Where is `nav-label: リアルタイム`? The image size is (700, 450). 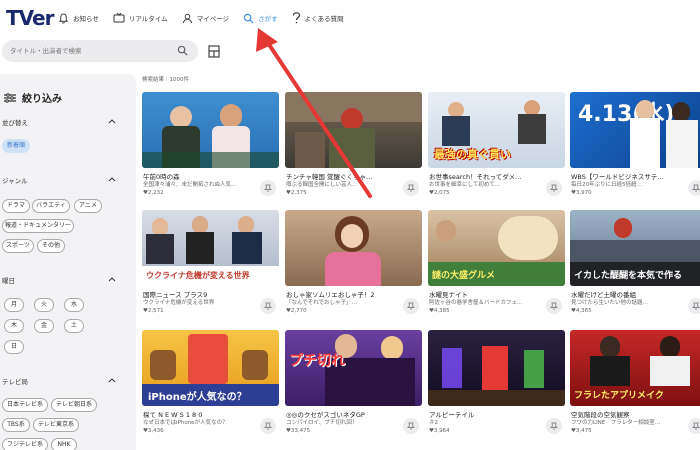
nav-label: リアルタイム is located at coordinates (148, 19).